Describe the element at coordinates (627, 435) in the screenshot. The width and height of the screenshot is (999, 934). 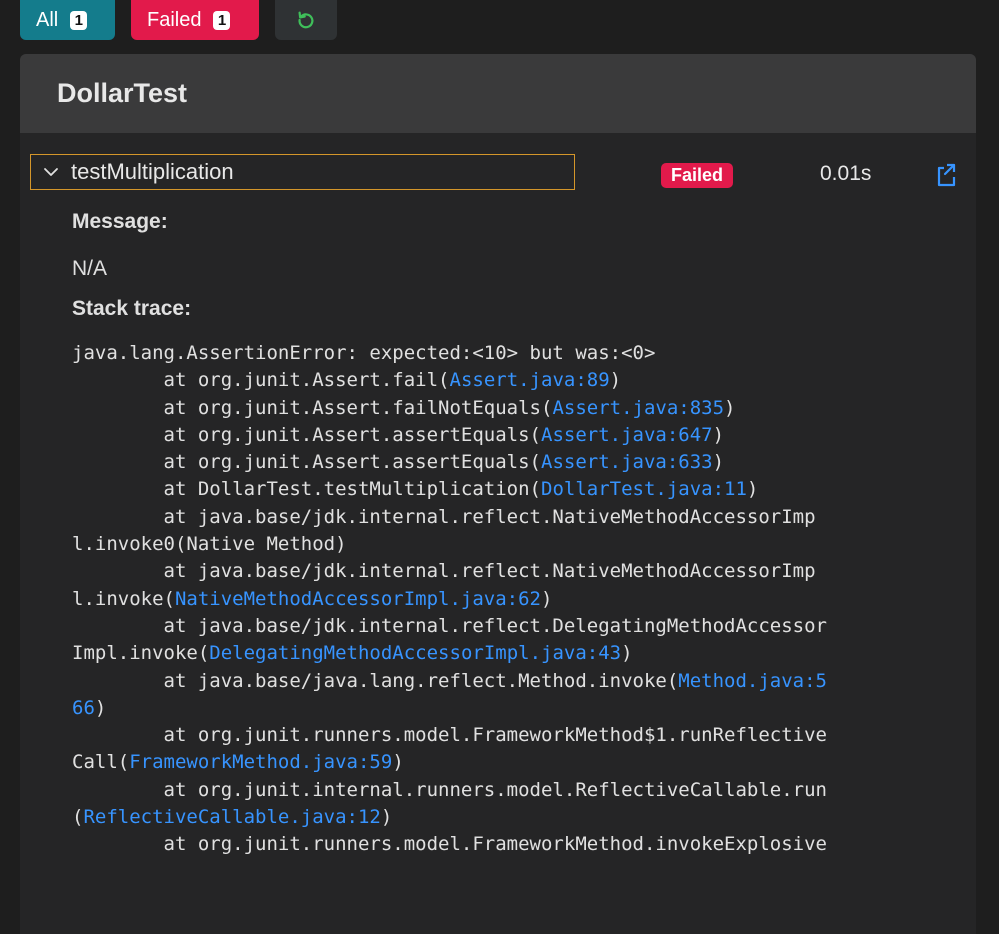
I see `source-link: Assert.java:647` at that location.